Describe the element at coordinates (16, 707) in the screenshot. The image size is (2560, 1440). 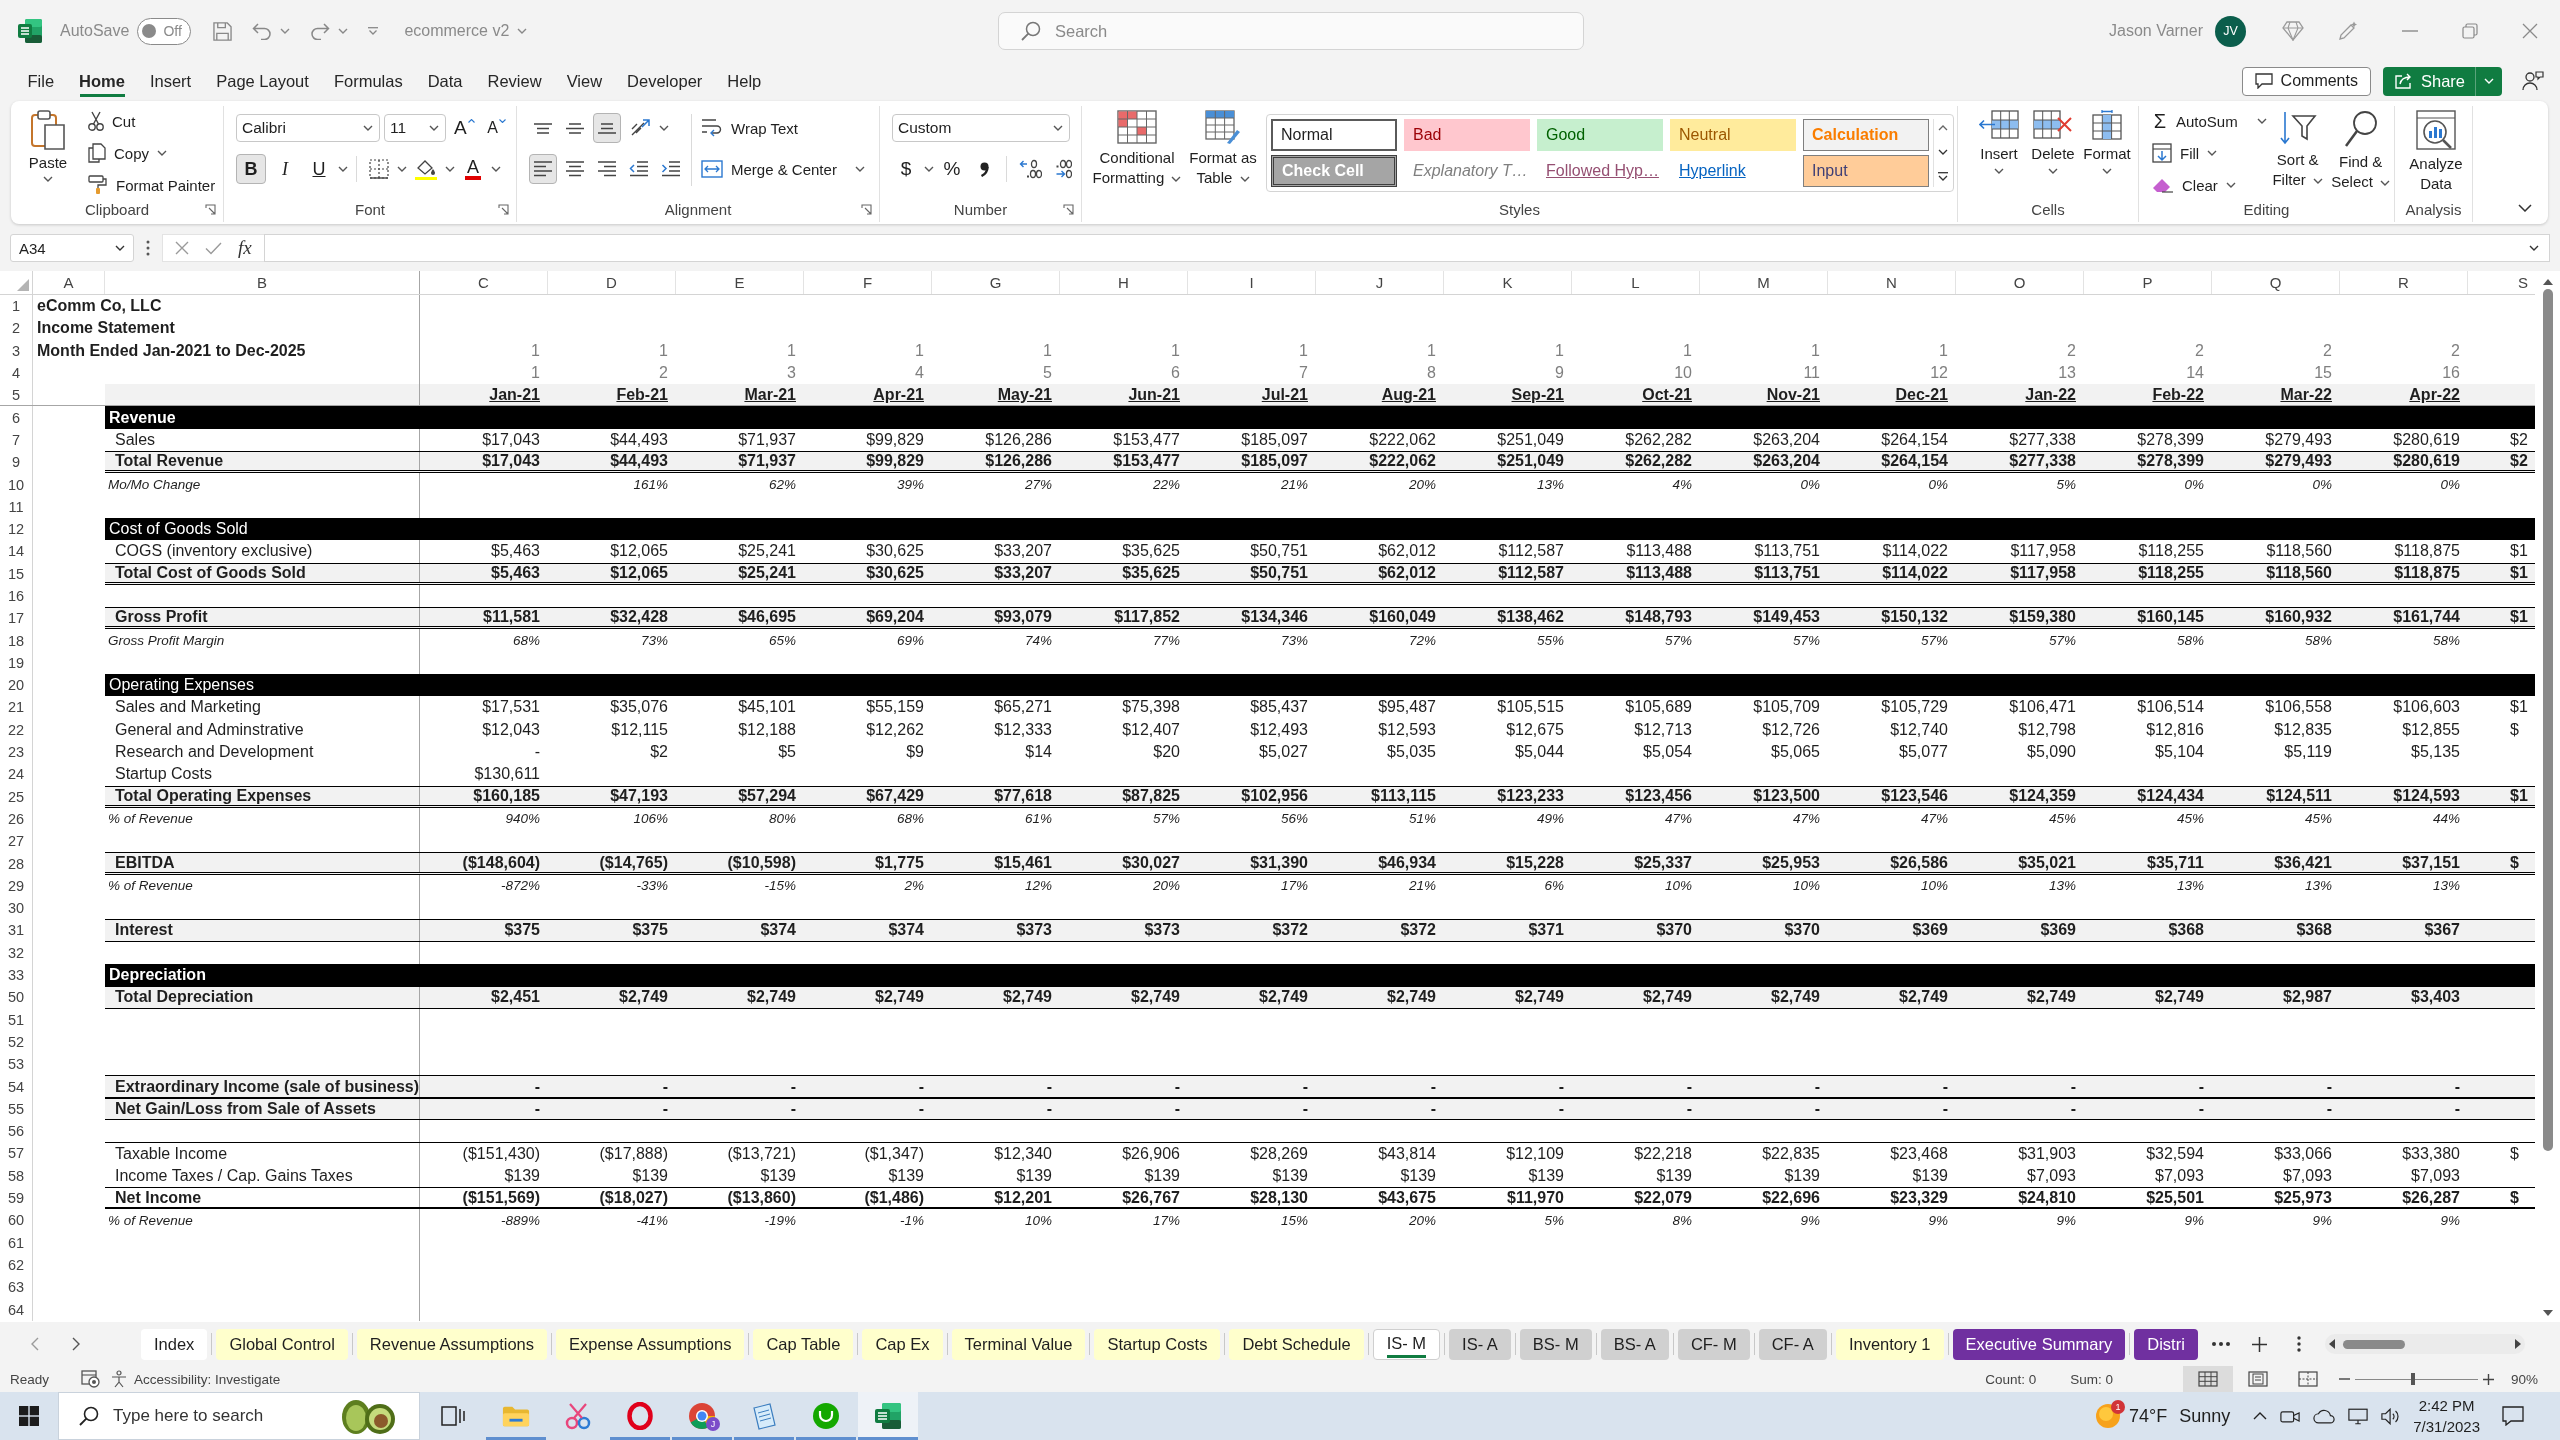
I see `row-header: 21` at that location.